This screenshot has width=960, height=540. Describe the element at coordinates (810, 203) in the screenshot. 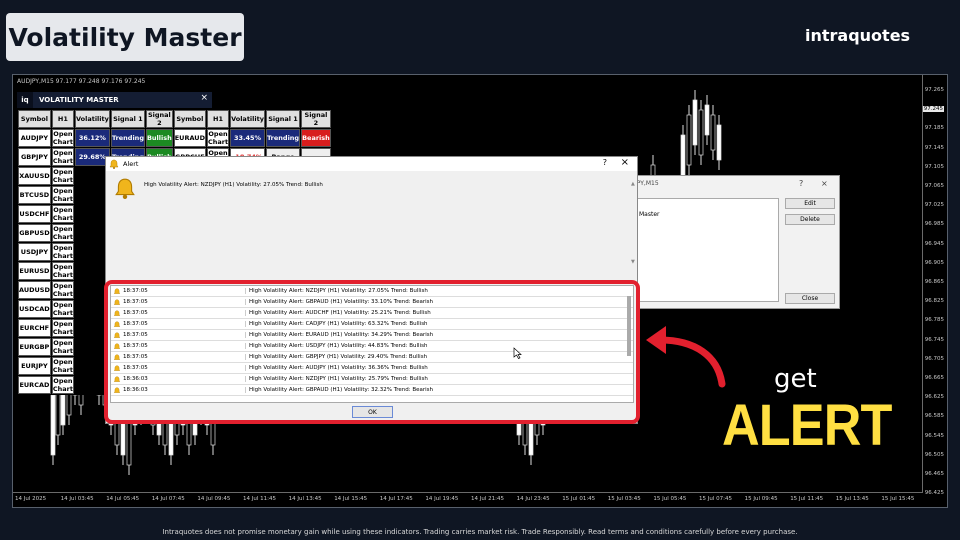

I see `edit-button: Edit` at that location.